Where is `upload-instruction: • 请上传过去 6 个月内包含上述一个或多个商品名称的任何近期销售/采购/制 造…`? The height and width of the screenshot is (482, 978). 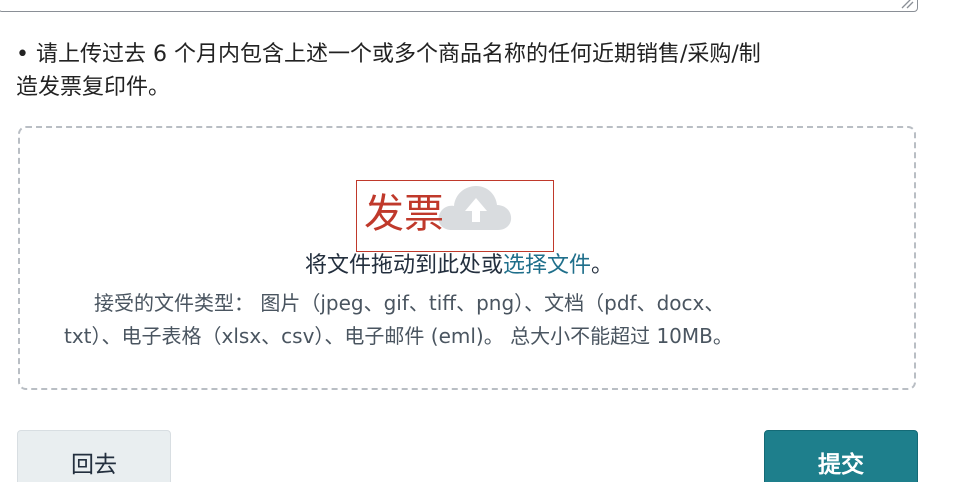 upload-instruction: • 请上传过去 6 个月内包含上述一个或多个商品名称的任何近期销售/采购/制 造… is located at coordinates (466, 71).